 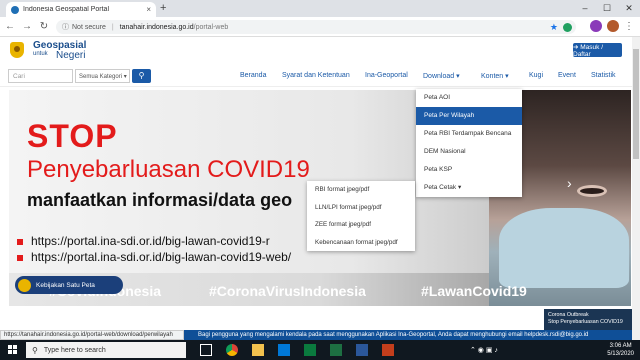 I want to click on hashtag-corona: #CoronaVirusIndonesia, so click(x=287, y=291).